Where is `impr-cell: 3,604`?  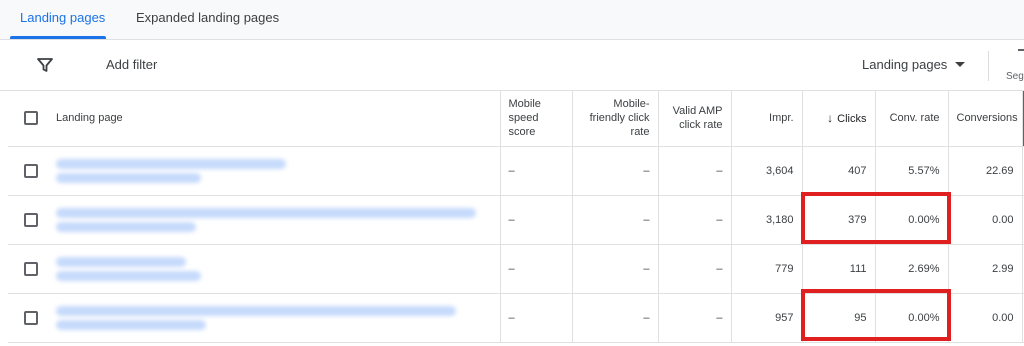 impr-cell: 3,604 is located at coordinates (767, 171).